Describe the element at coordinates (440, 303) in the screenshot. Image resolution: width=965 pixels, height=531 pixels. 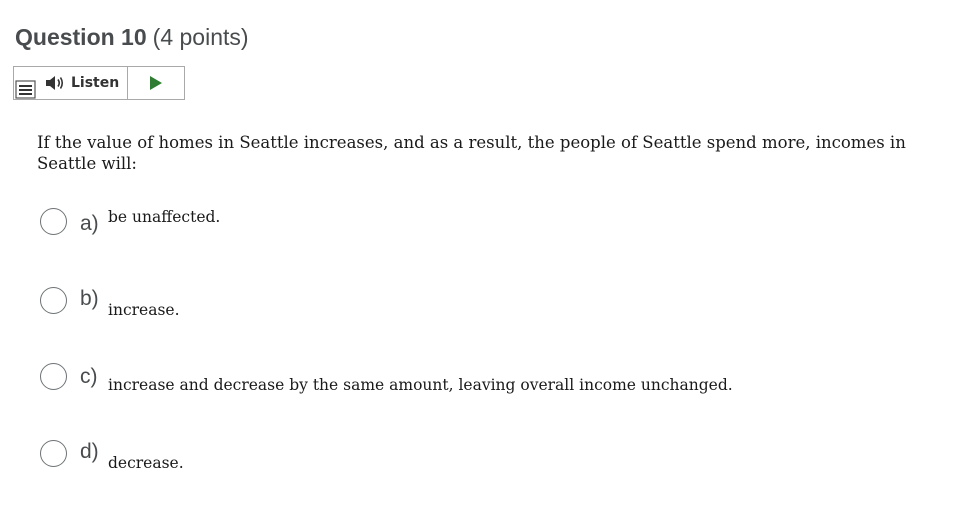
I see `answer-option-b: b) increase.` at that location.